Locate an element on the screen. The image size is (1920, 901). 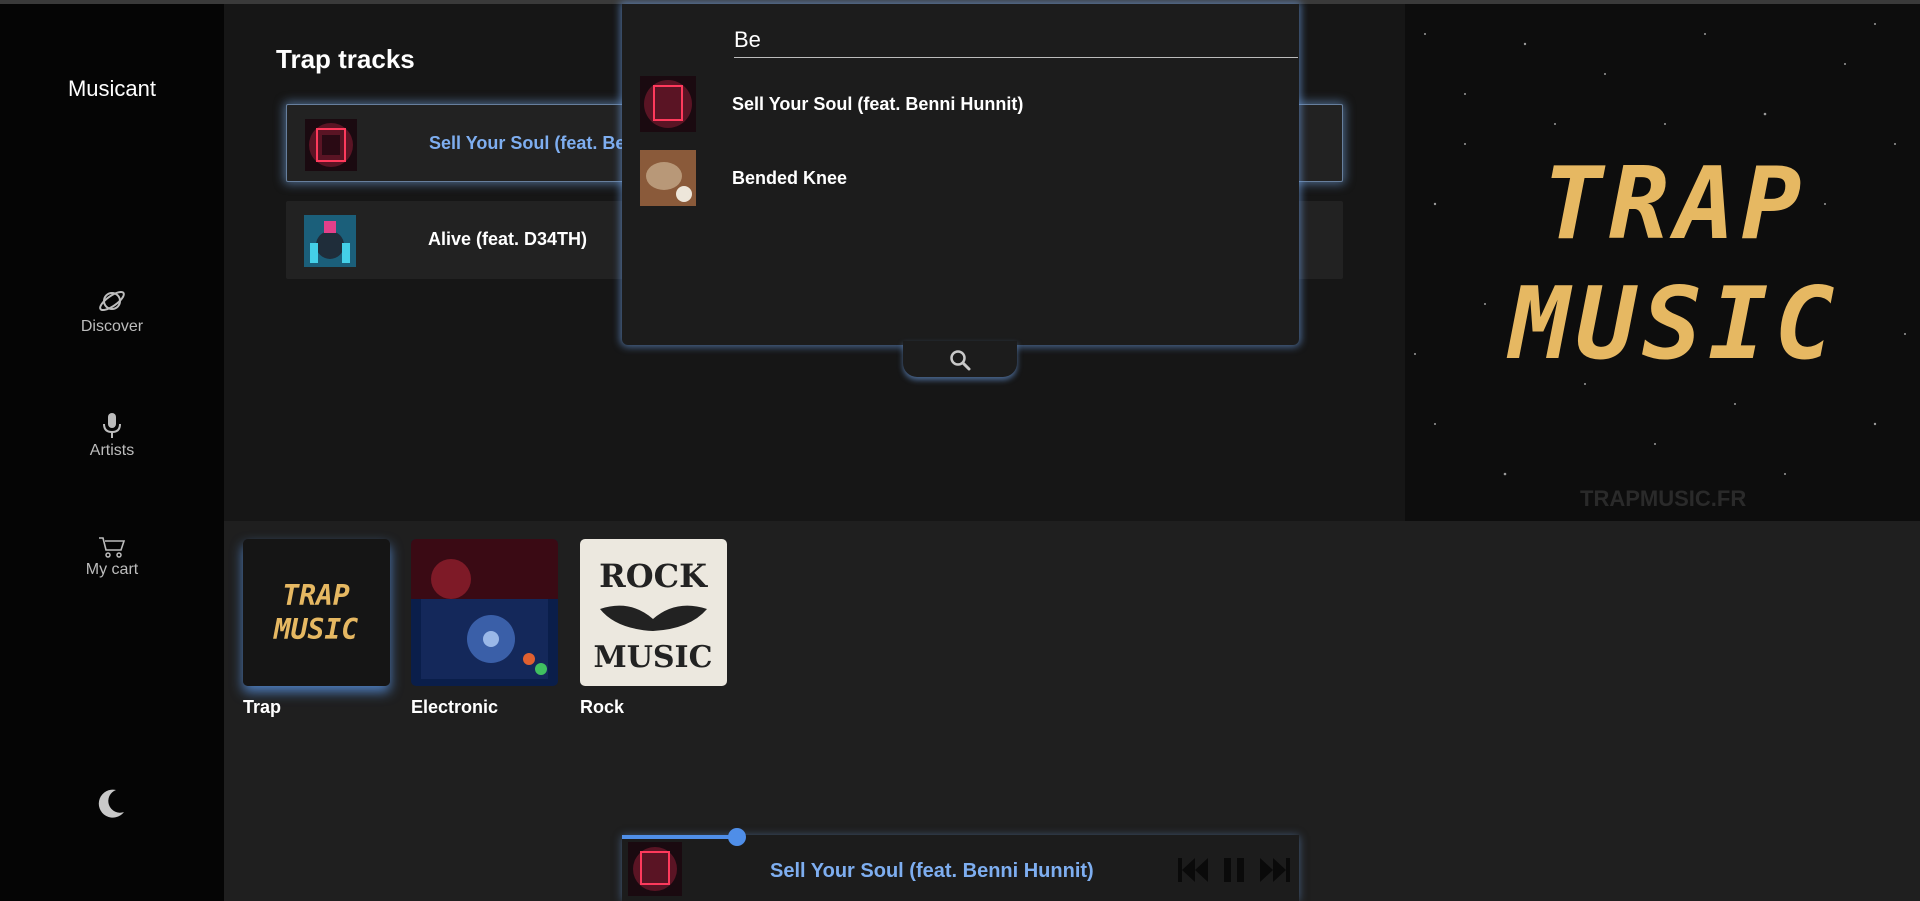
genre-cover is located at coordinates (484, 612).